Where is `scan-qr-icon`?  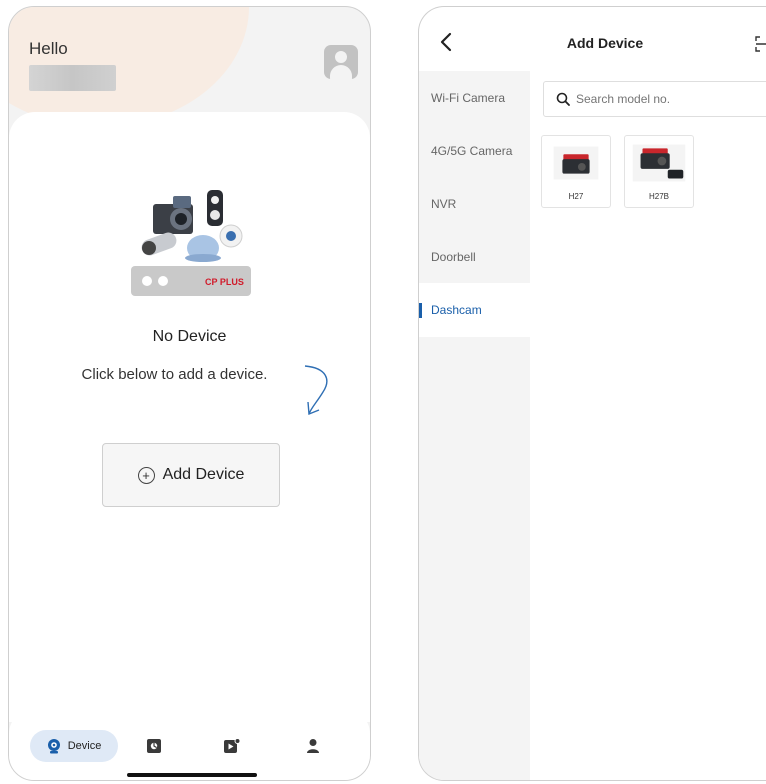
scan-qr-icon is located at coordinates (760, 44).